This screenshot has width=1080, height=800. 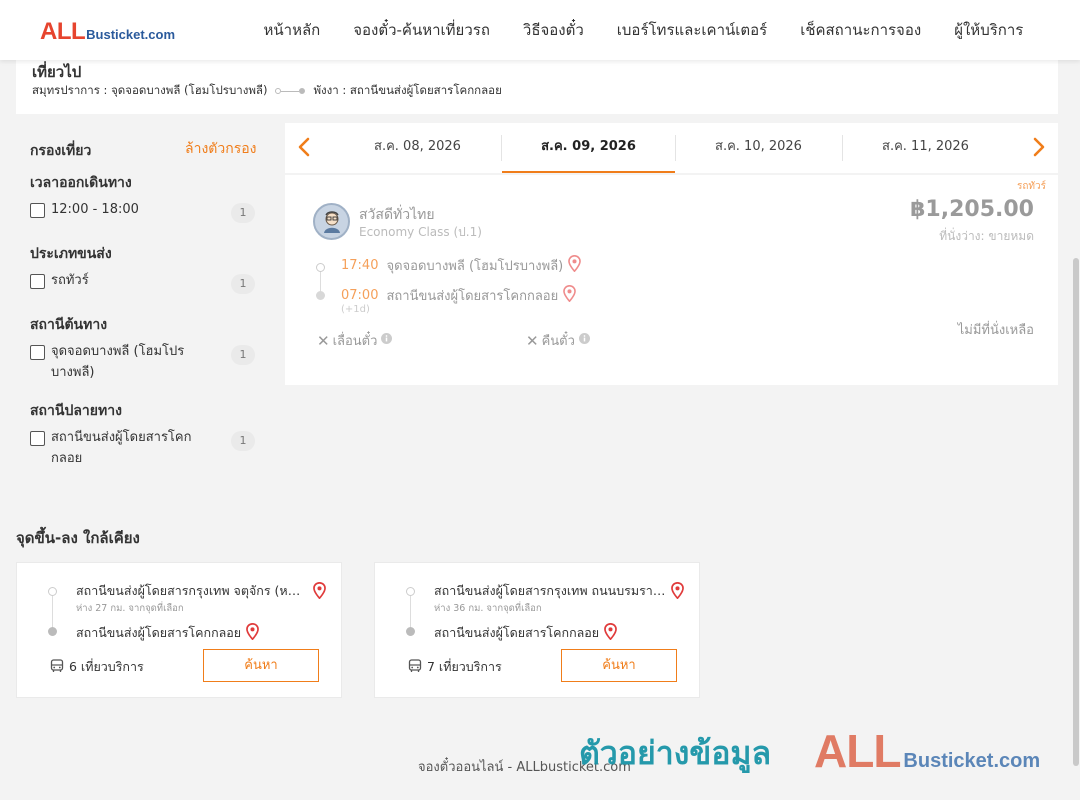 I want to click on filter-option-label: รถทัวร์, so click(x=70, y=280).